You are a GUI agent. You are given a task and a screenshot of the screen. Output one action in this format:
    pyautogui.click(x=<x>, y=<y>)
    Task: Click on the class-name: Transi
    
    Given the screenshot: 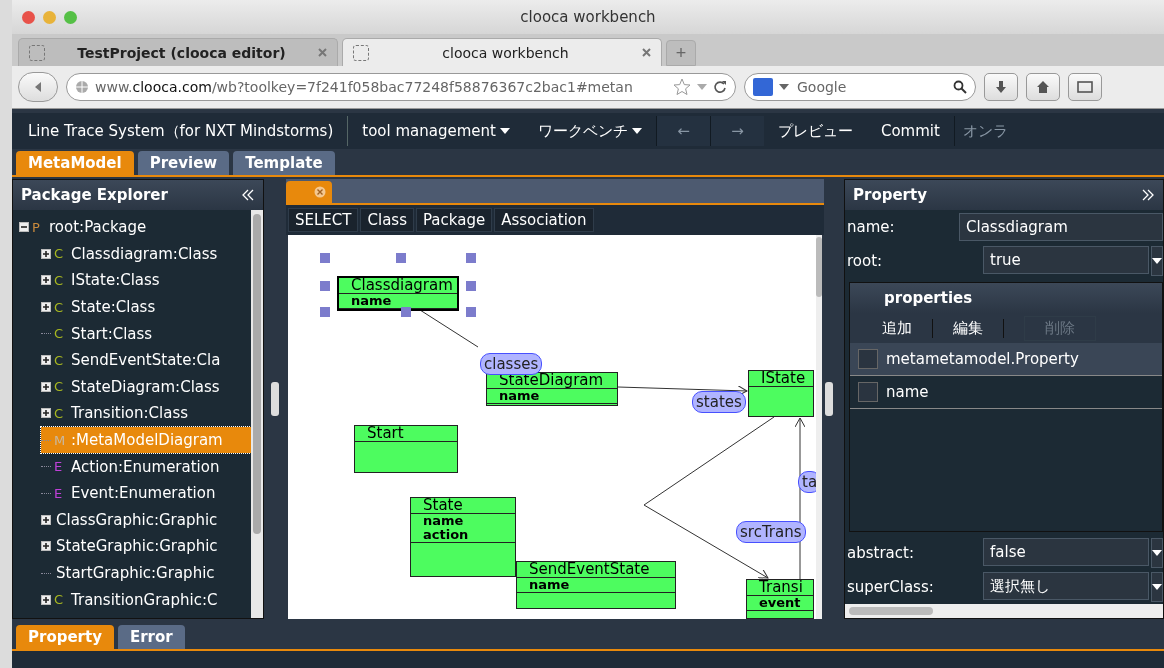 What is the action you would take?
    pyautogui.click(x=780, y=588)
    